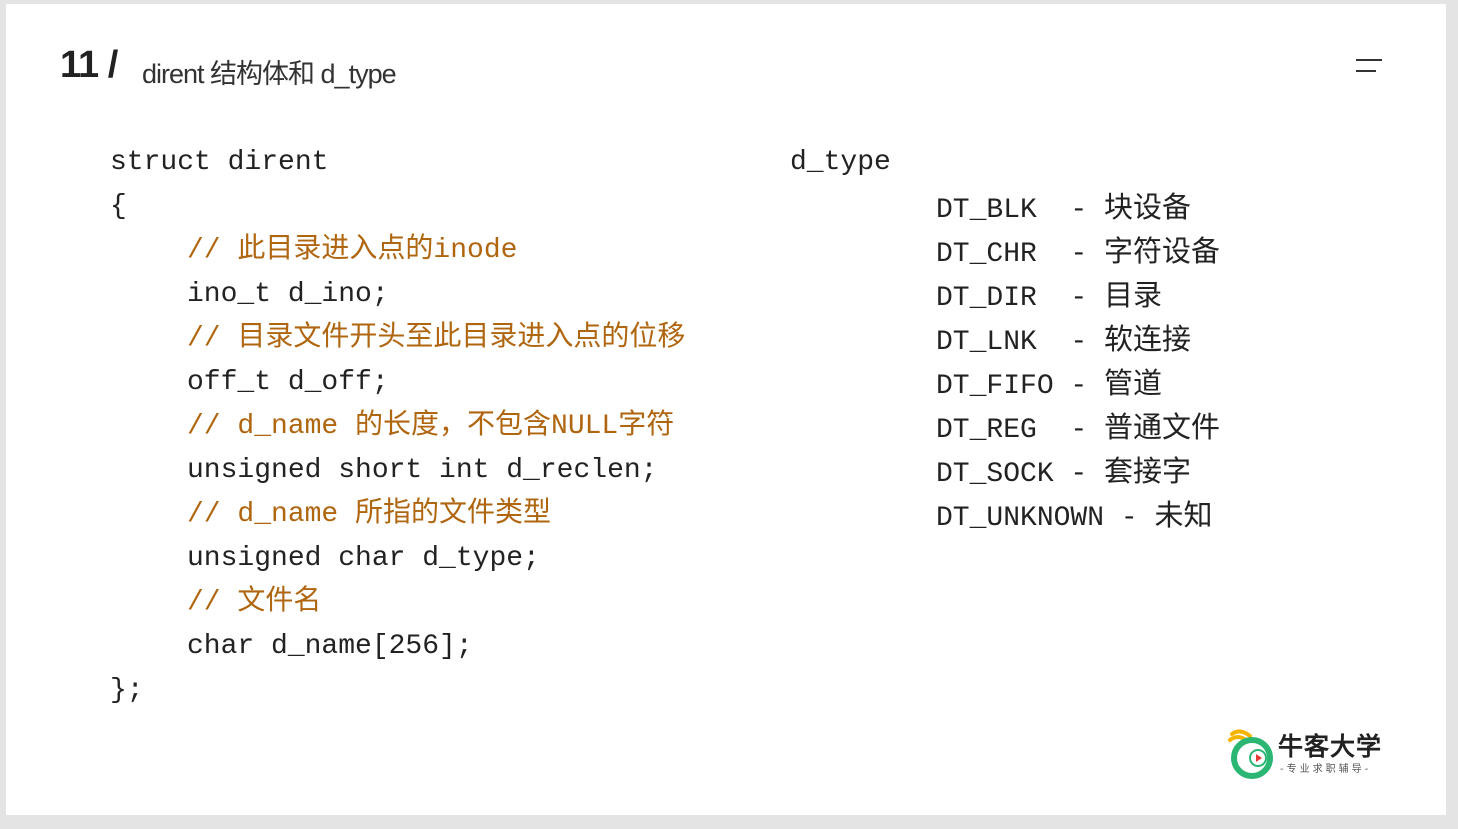  Describe the element at coordinates (1133, 295) in the screenshot. I see `dtype-desc: 目录` at that location.